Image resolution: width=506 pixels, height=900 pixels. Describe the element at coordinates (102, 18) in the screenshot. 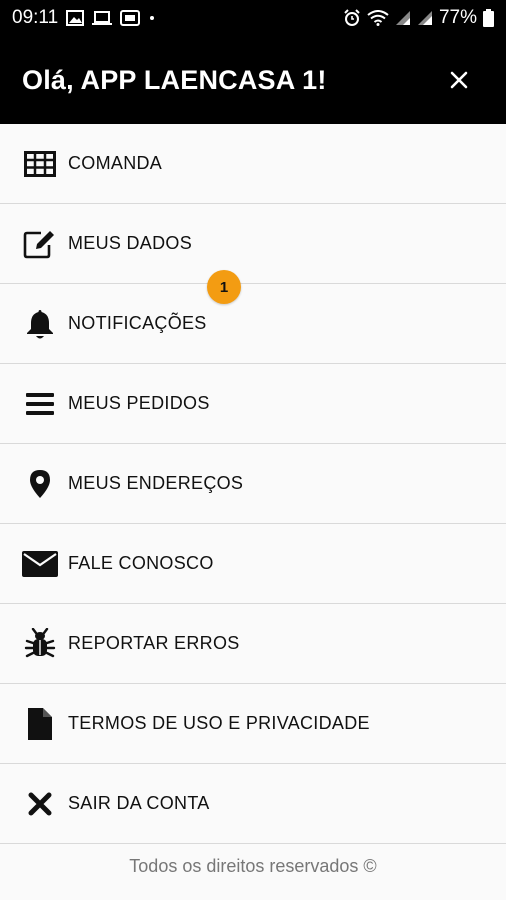

I see `laptop-icon` at that location.